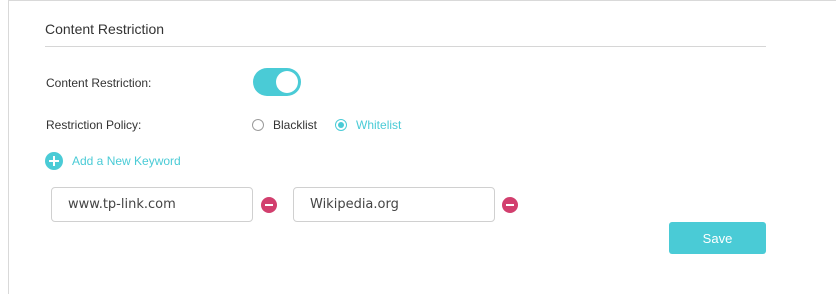  Describe the element at coordinates (94, 125) in the screenshot. I see `restriction-policy-label: Restriction Policy:` at that location.